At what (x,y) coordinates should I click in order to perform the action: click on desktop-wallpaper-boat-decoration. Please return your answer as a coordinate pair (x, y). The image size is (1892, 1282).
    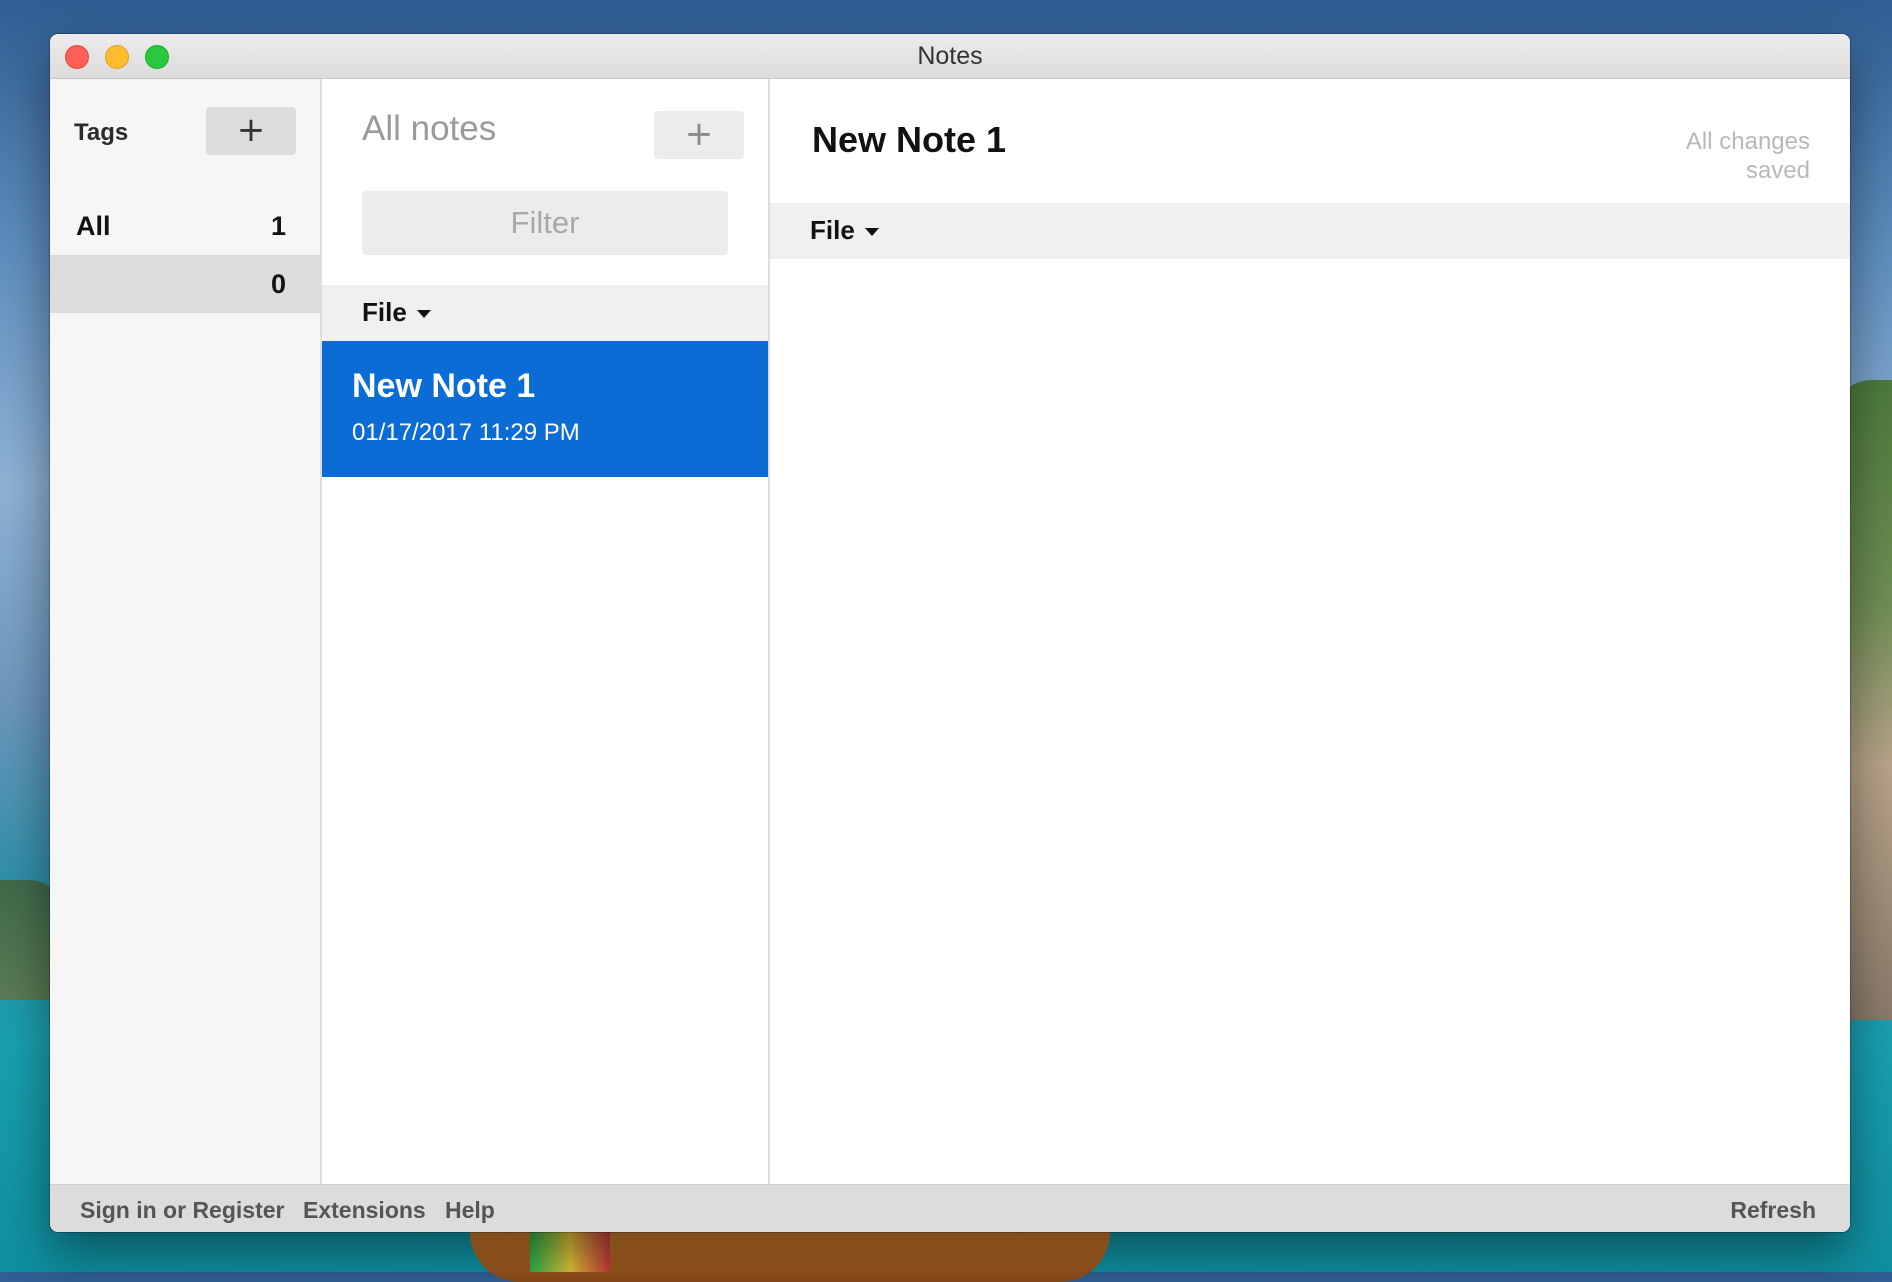
    Looking at the image, I should click on (570, 1252).